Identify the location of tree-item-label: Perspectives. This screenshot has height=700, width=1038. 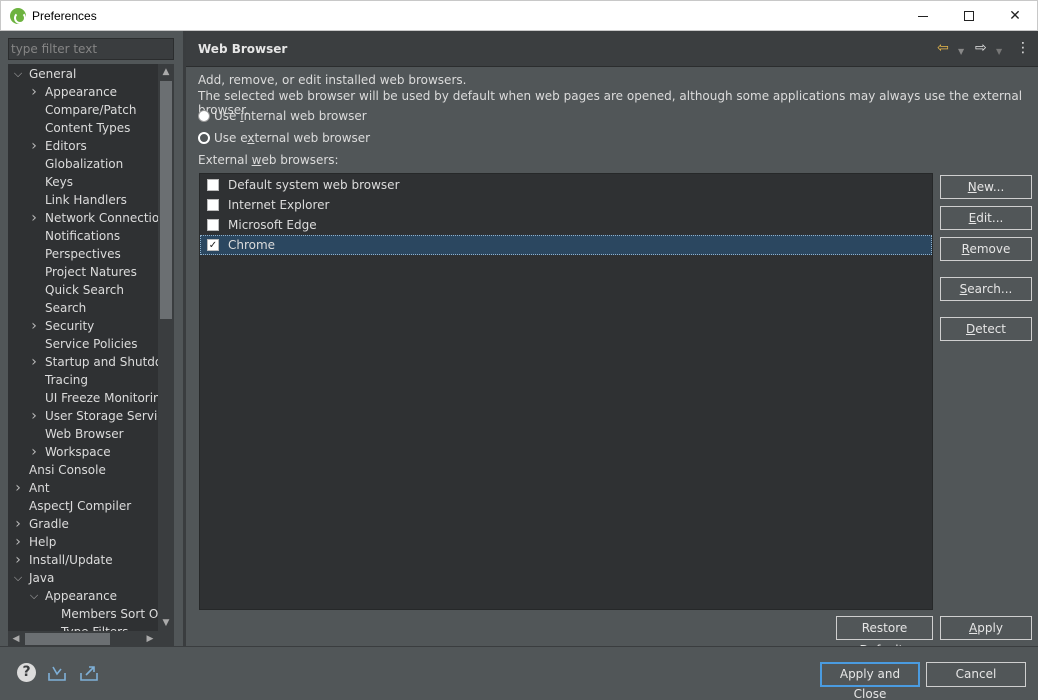
(83, 254).